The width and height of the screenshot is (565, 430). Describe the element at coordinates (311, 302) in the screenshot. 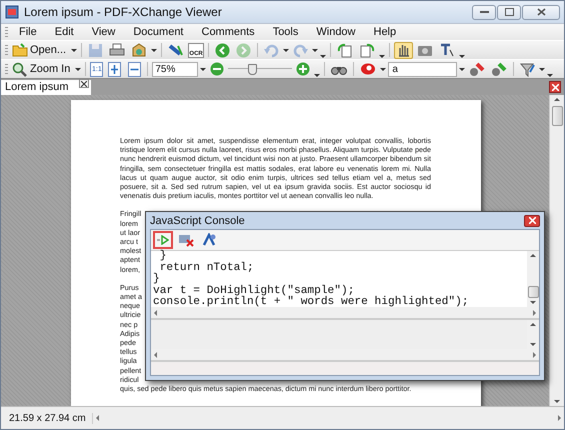

I see `code-line: console.println(t + " words were highlighted");` at that location.